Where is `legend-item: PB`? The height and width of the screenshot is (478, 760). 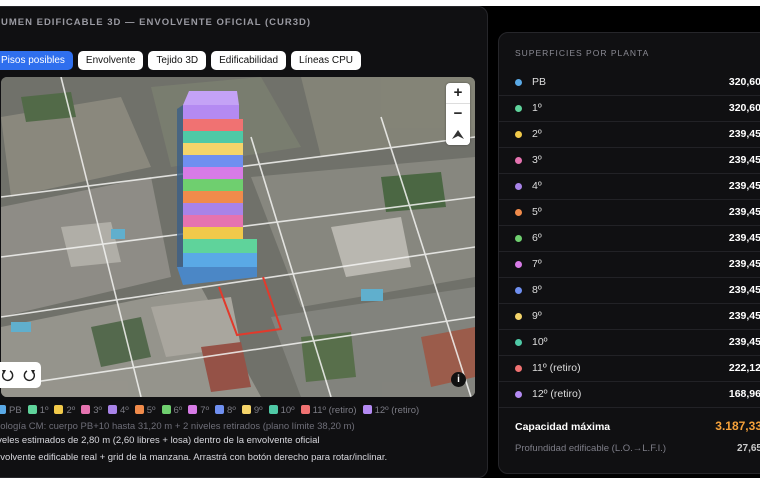 legend-item: PB is located at coordinates (11, 410).